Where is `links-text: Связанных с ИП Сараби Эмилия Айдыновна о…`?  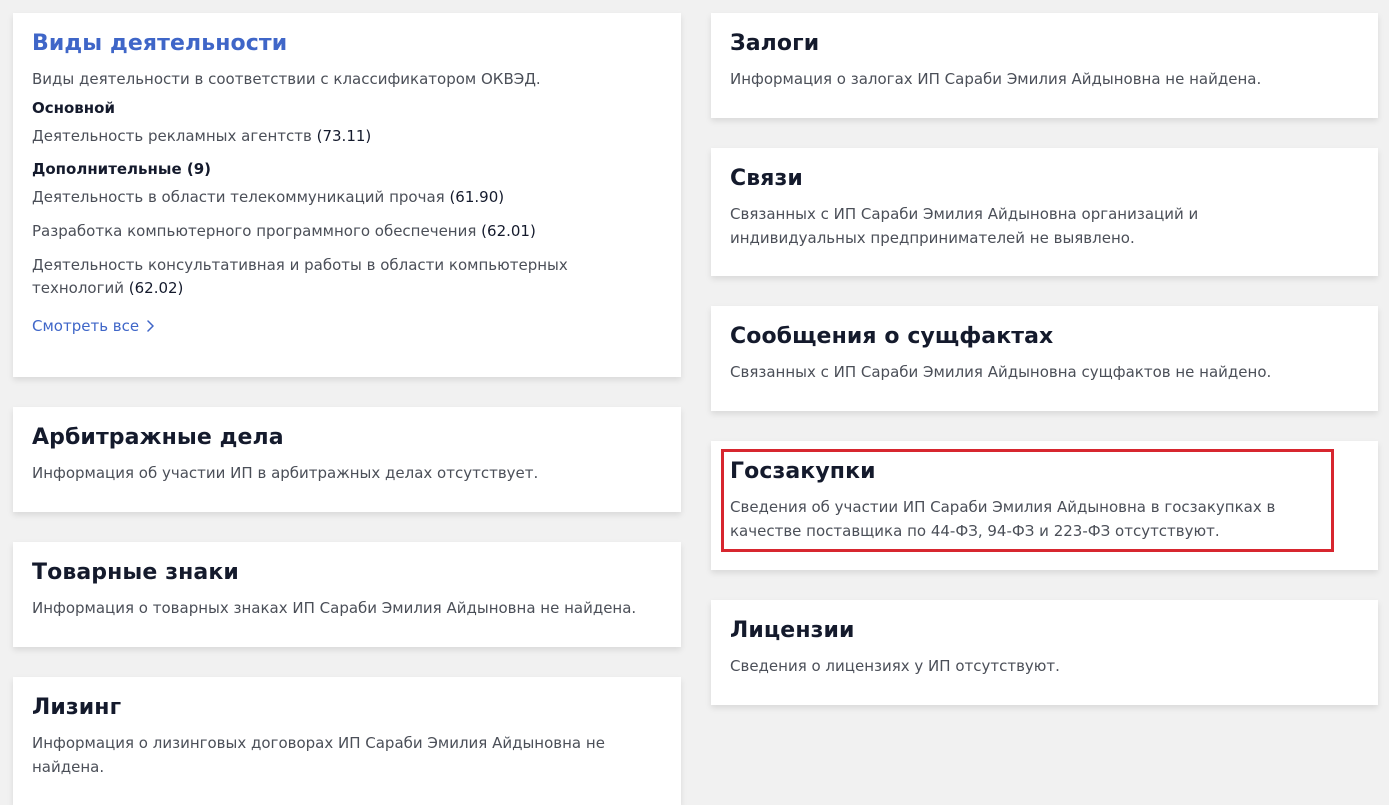 links-text: Связанных с ИП Сараби Эмилия Айдыновна о… is located at coordinates (964, 226).